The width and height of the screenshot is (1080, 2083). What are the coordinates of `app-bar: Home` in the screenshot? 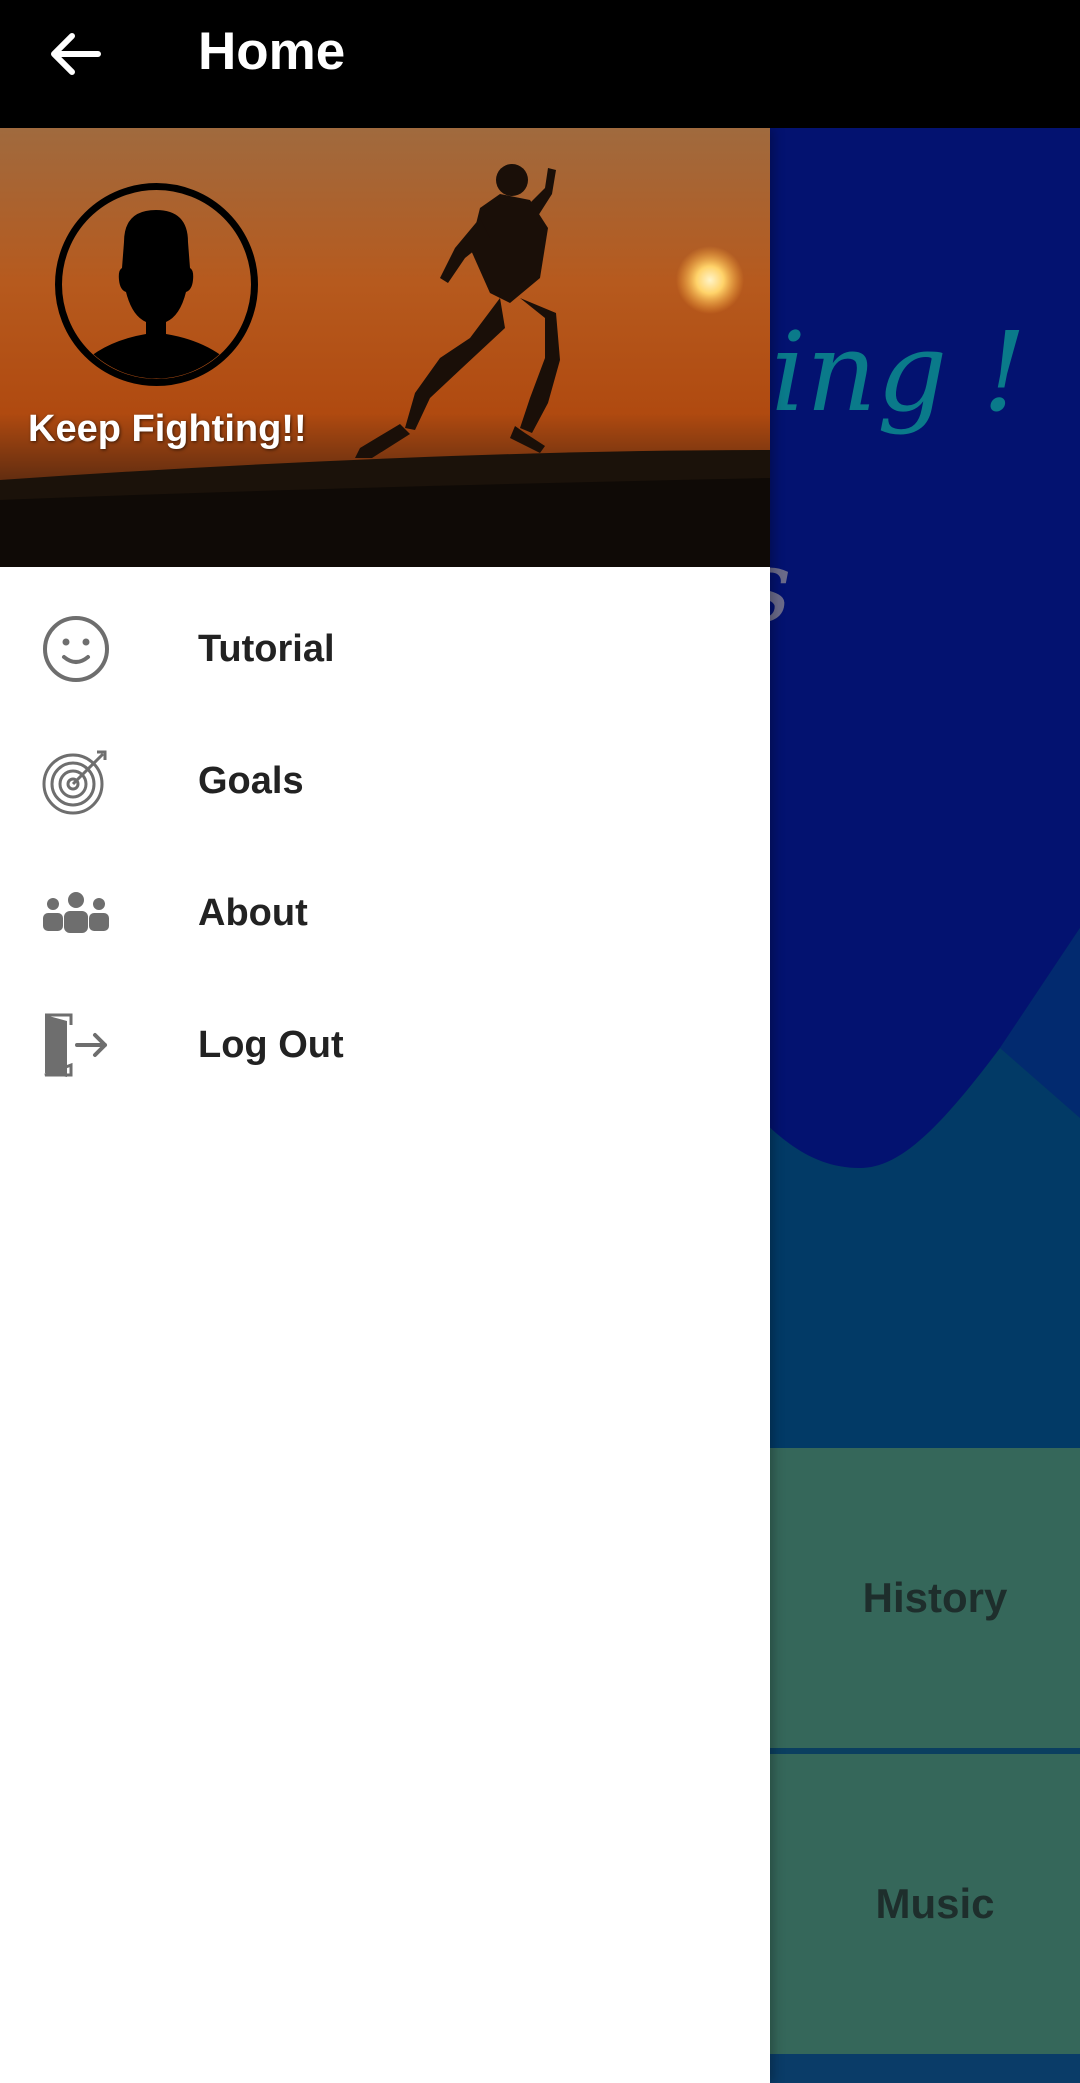 It's located at (540, 64).